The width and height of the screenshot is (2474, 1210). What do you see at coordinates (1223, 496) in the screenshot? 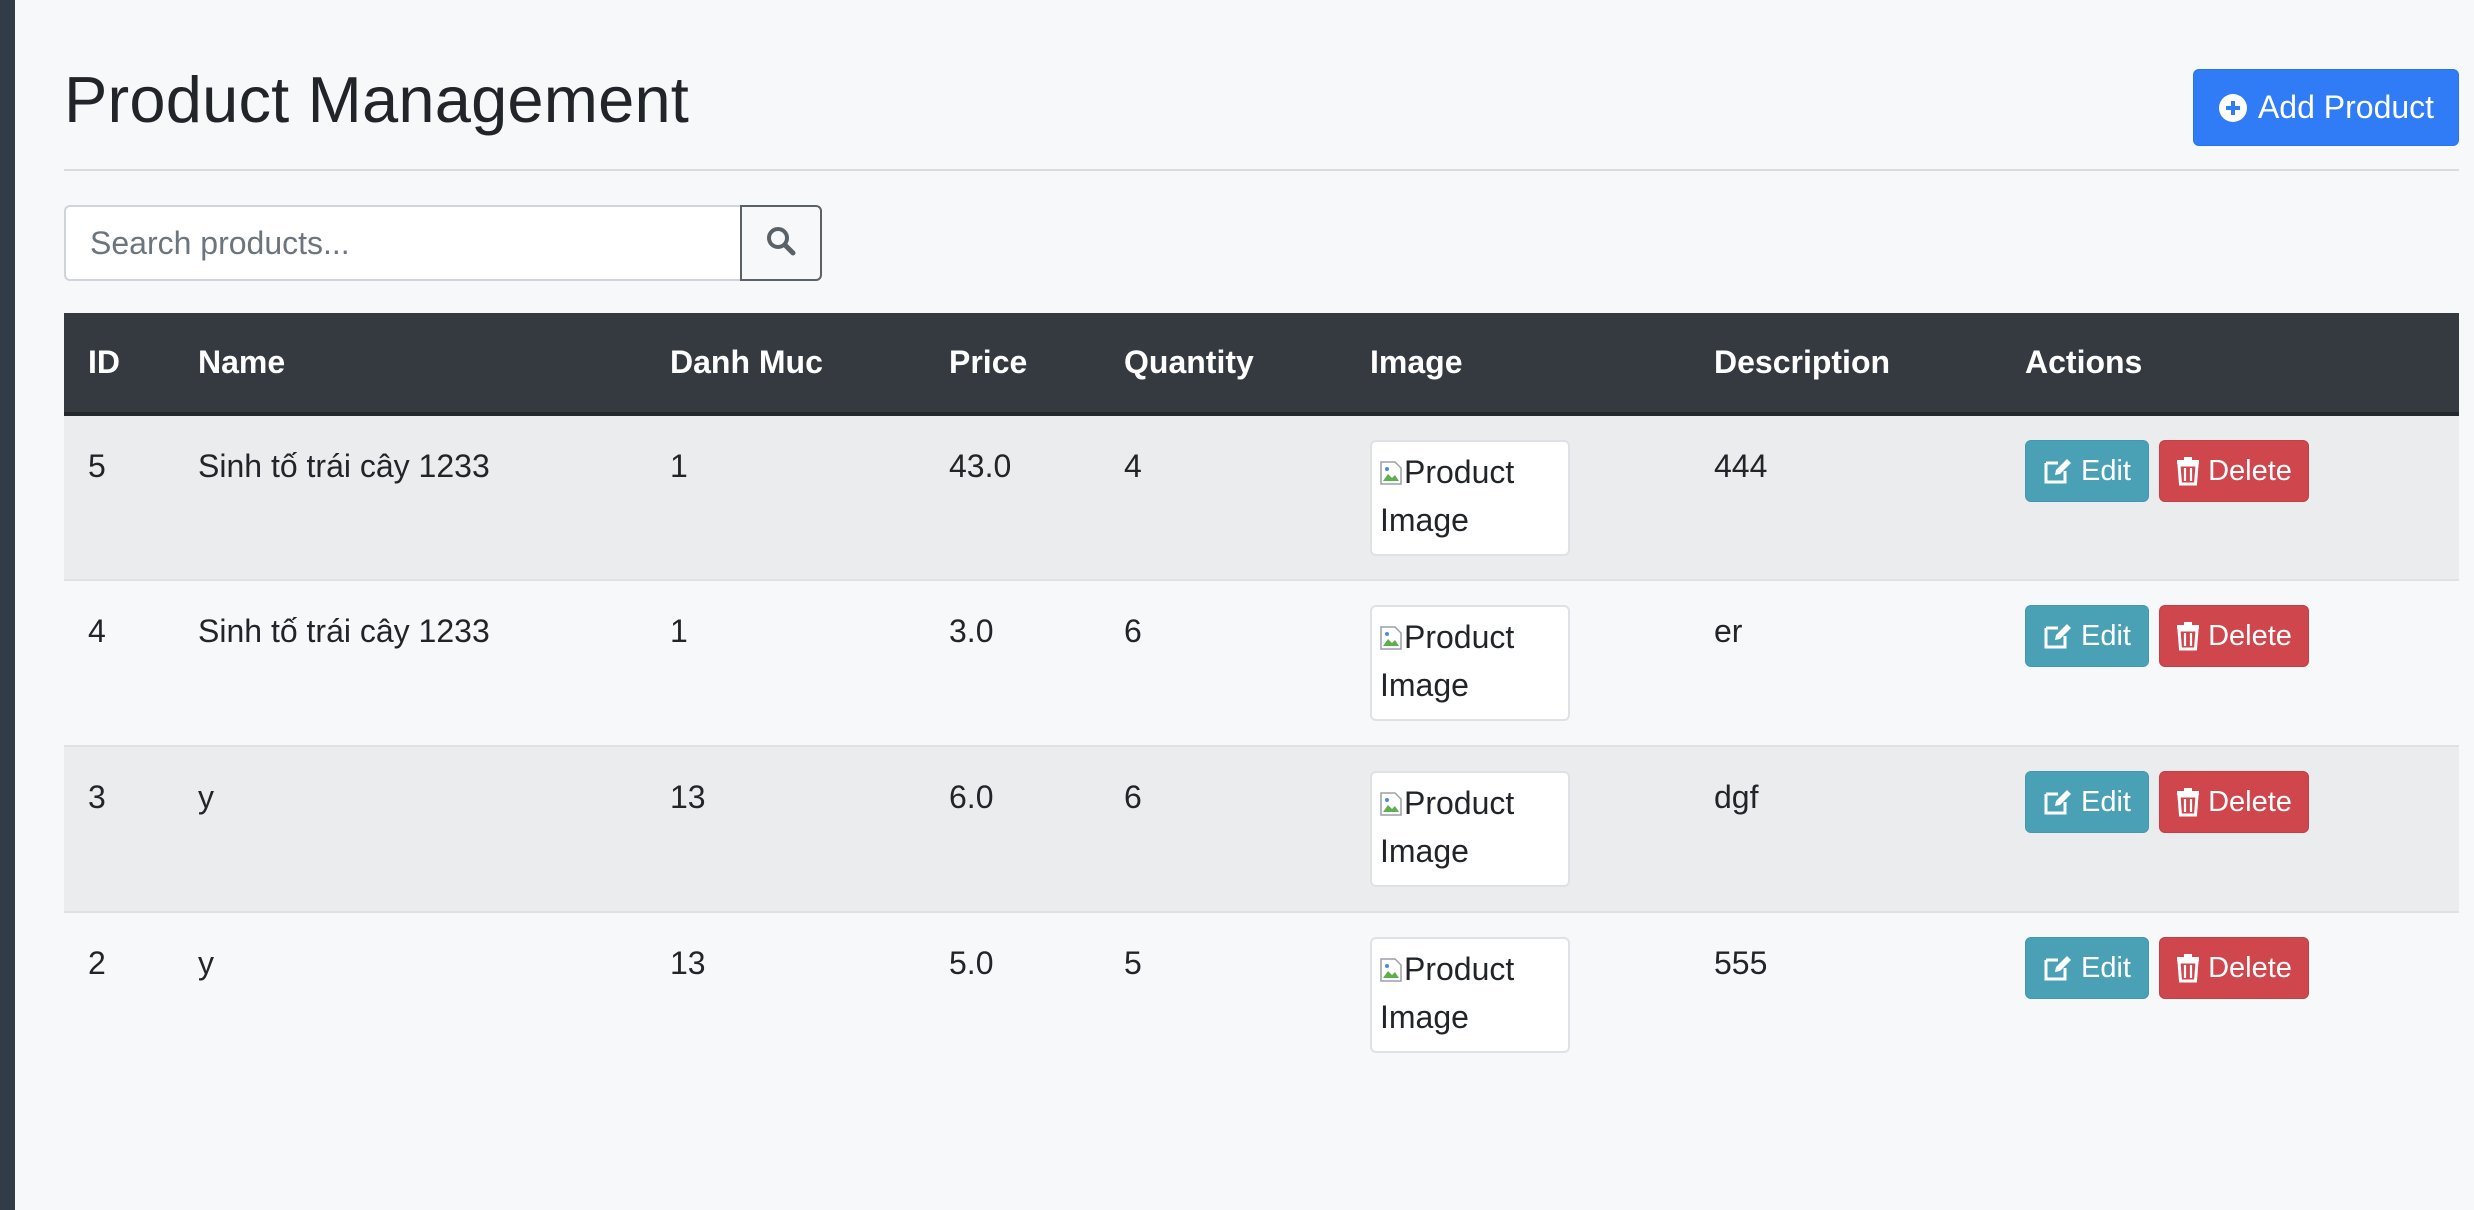
I see `cell-quantity: 4` at bounding box center [1223, 496].